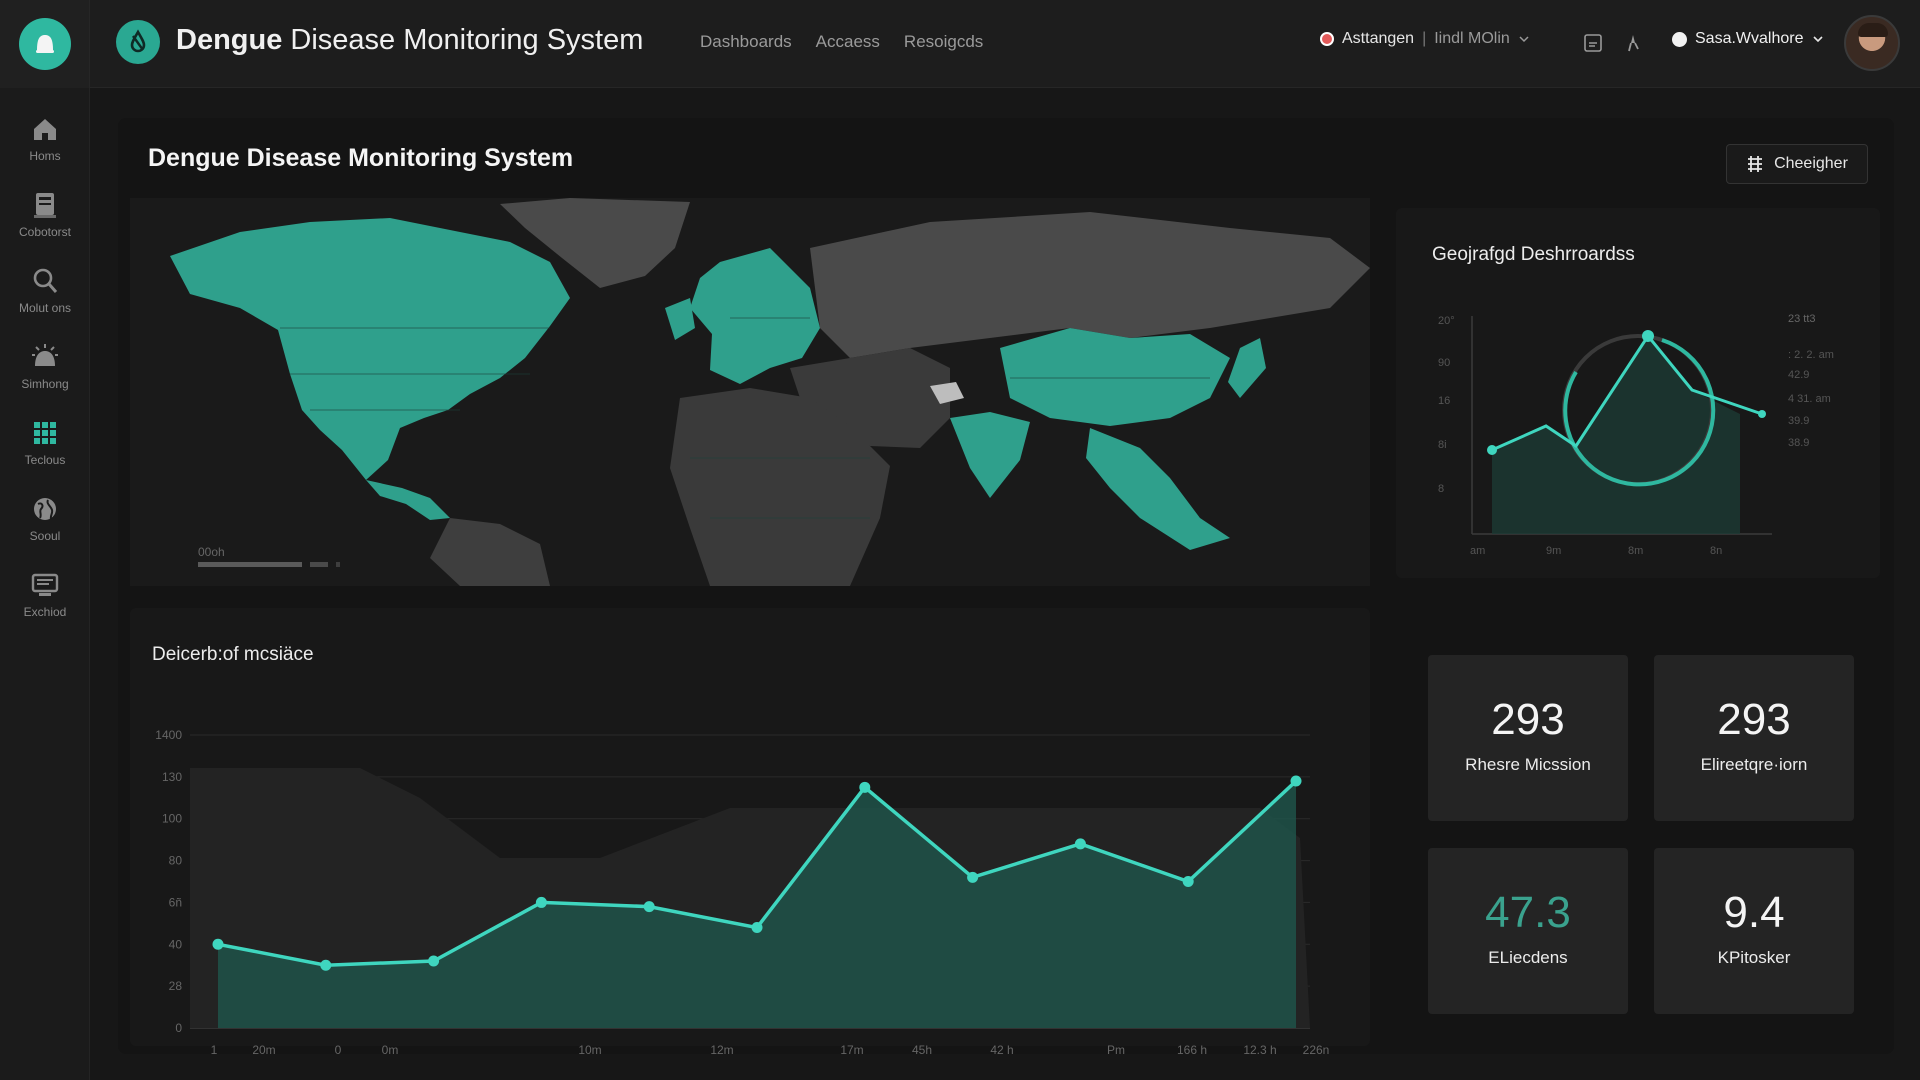 This screenshot has height=1080, width=1920. What do you see at coordinates (1754, 764) in the screenshot?
I see `stat-label: Elireetqre·iorn` at bounding box center [1754, 764].